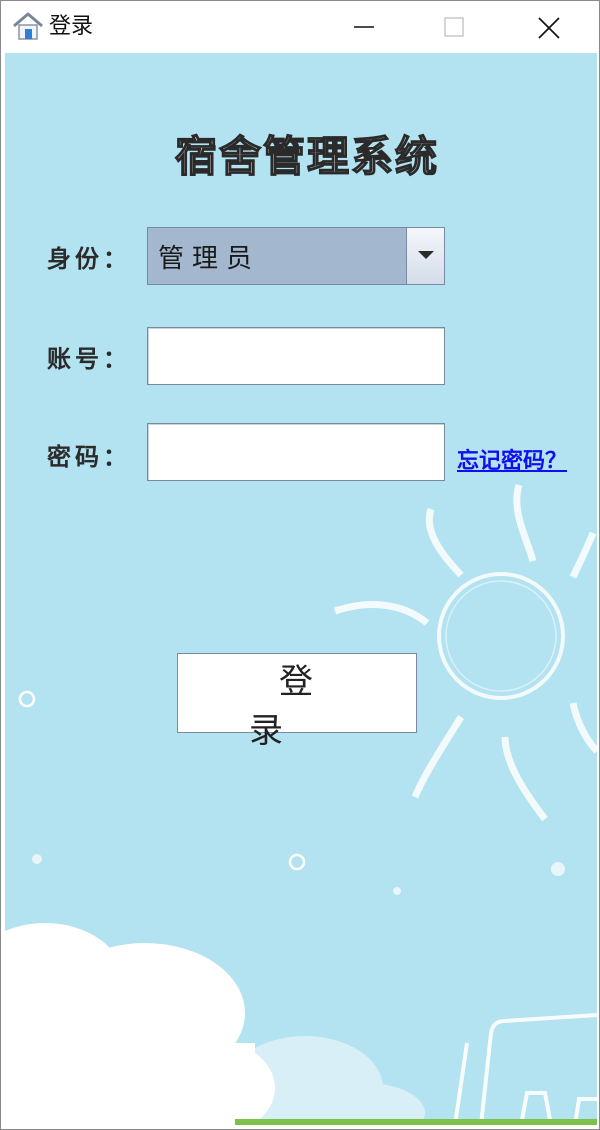 Image resolution: width=600 pixels, height=1130 pixels. What do you see at coordinates (512, 459) in the screenshot?
I see `forgot-password-link: 忘记密码？` at bounding box center [512, 459].